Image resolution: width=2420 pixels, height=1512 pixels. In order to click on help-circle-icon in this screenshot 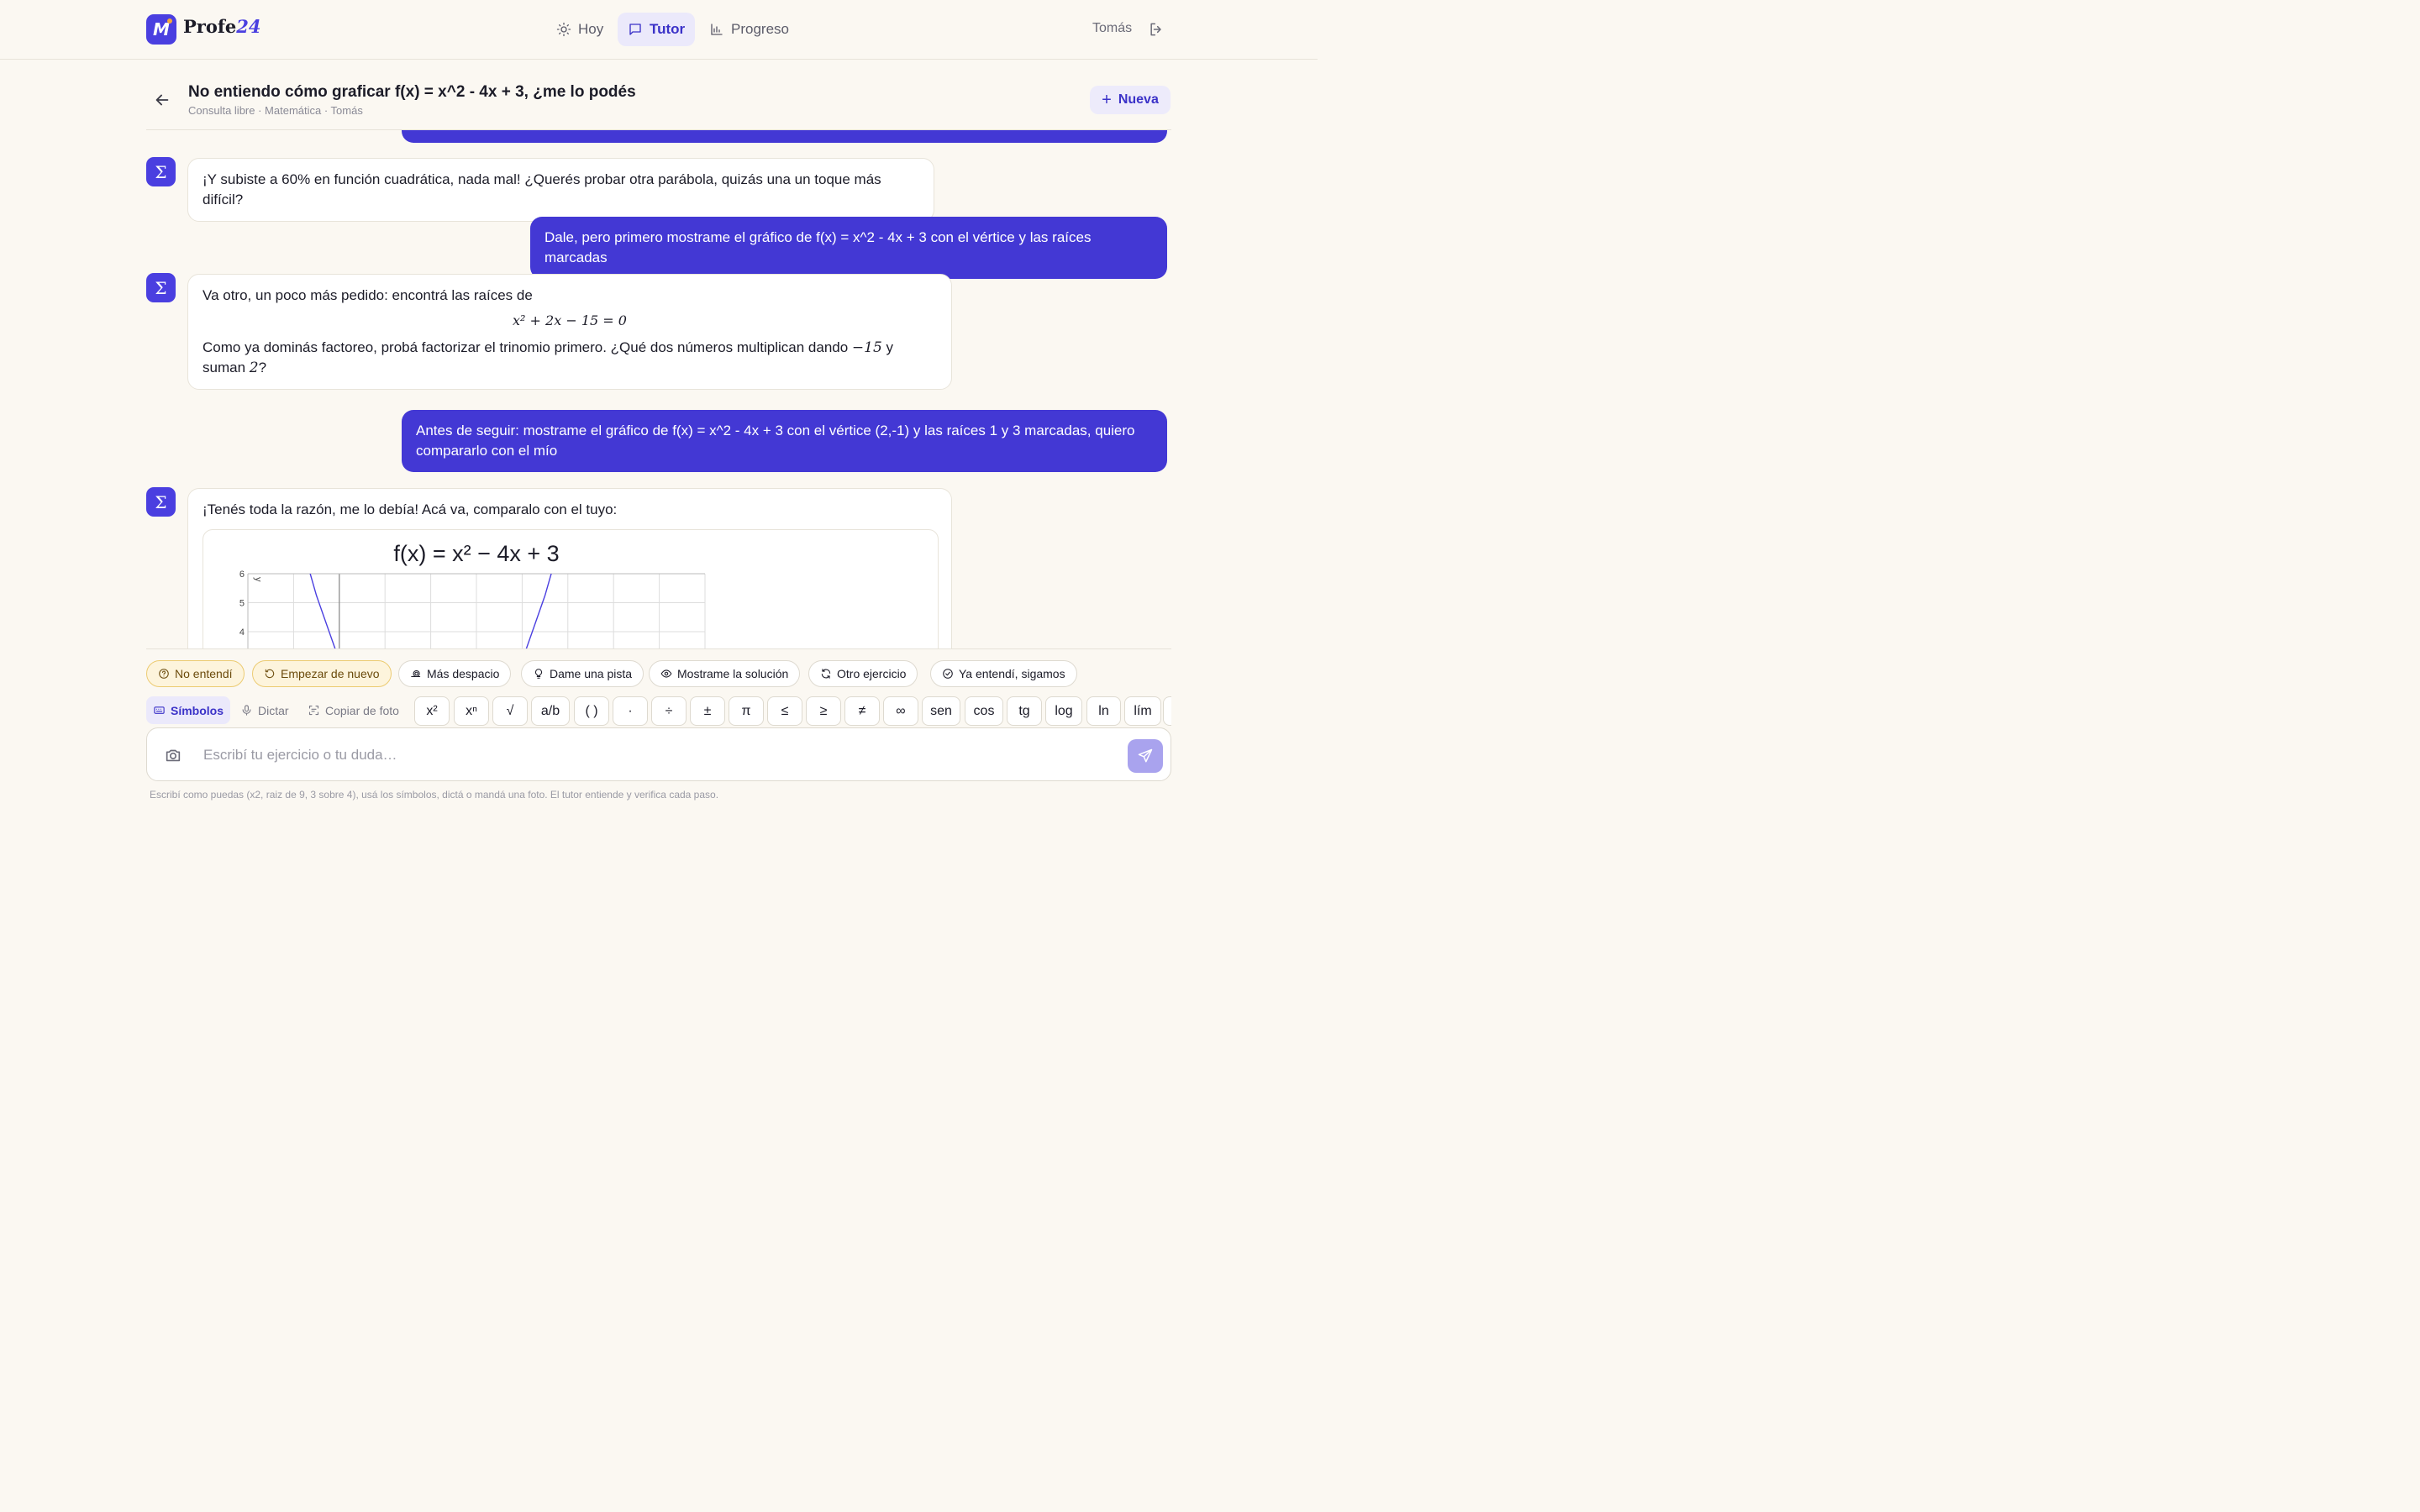, I will do `click(164, 674)`.